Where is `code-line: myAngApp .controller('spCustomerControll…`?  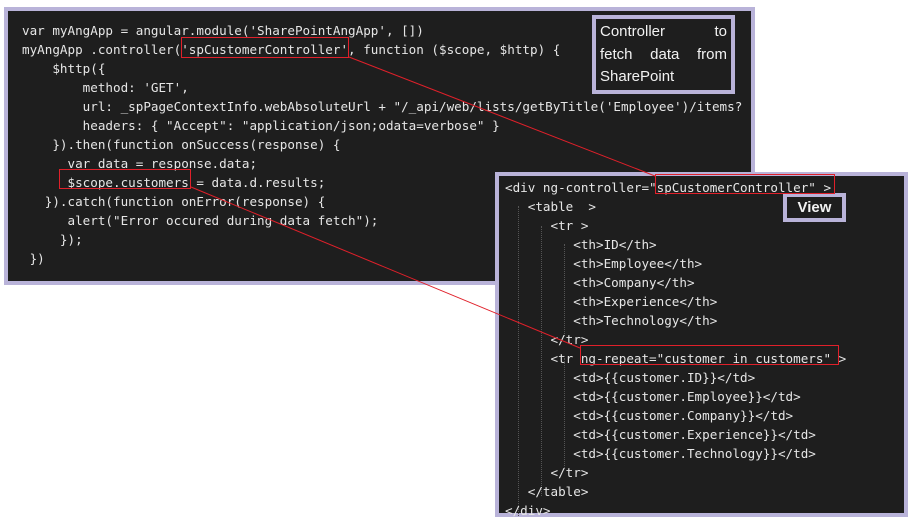 code-line: myAngApp .controller('spCustomerControll… is located at coordinates (291, 49).